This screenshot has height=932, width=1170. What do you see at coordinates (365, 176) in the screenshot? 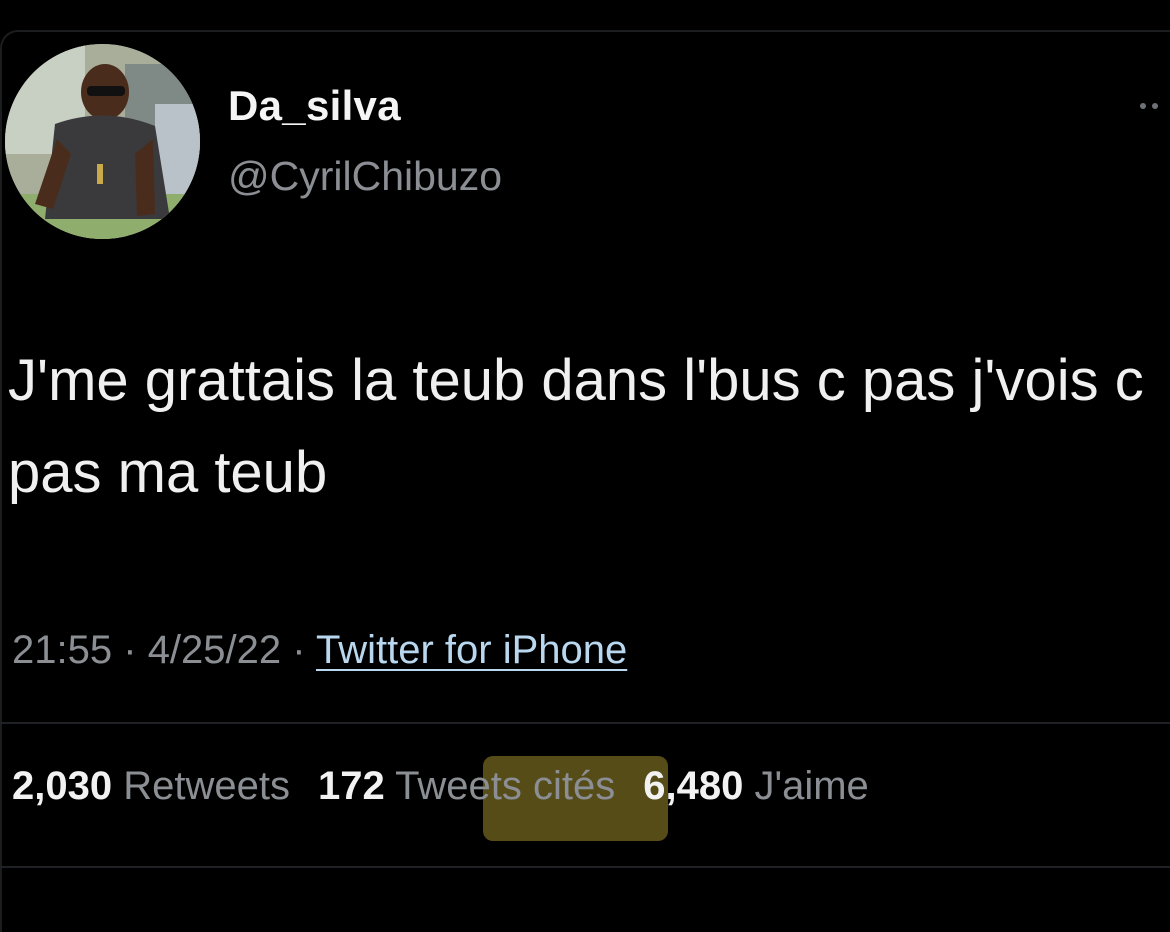
I see `user-handle: @CyrilChibuzo` at bounding box center [365, 176].